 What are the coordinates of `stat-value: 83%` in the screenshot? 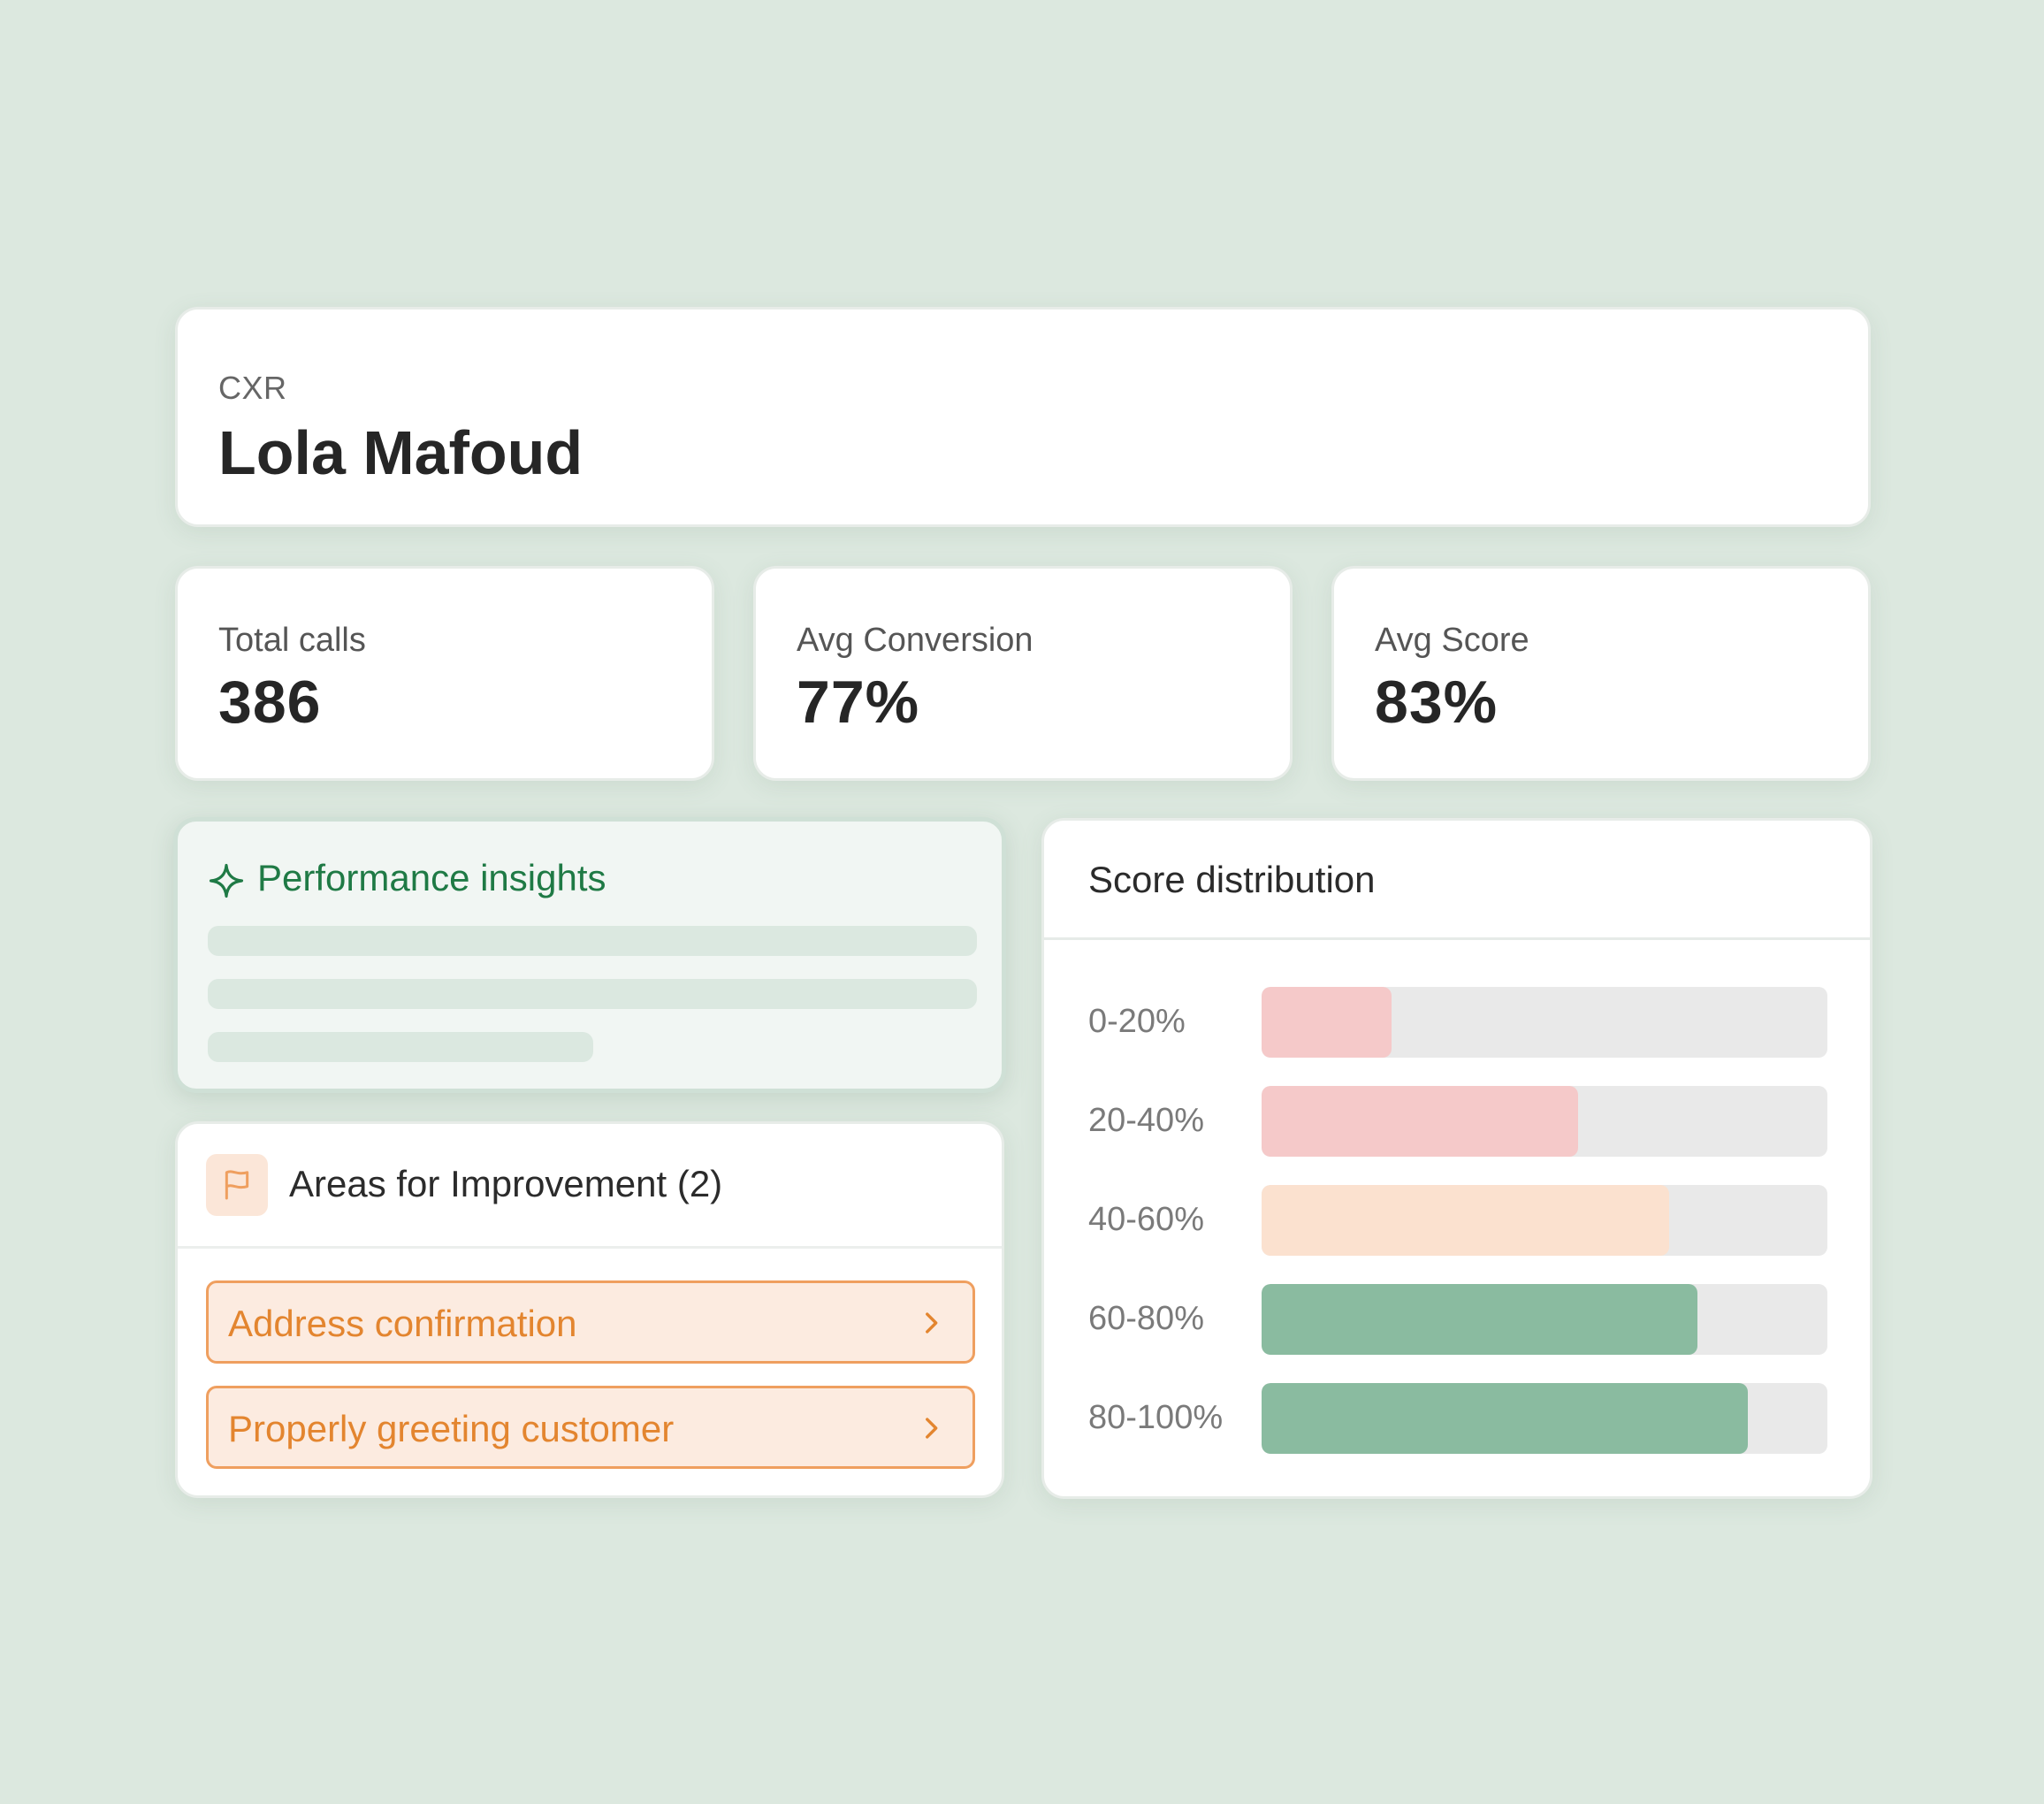 It's located at (1437, 702).